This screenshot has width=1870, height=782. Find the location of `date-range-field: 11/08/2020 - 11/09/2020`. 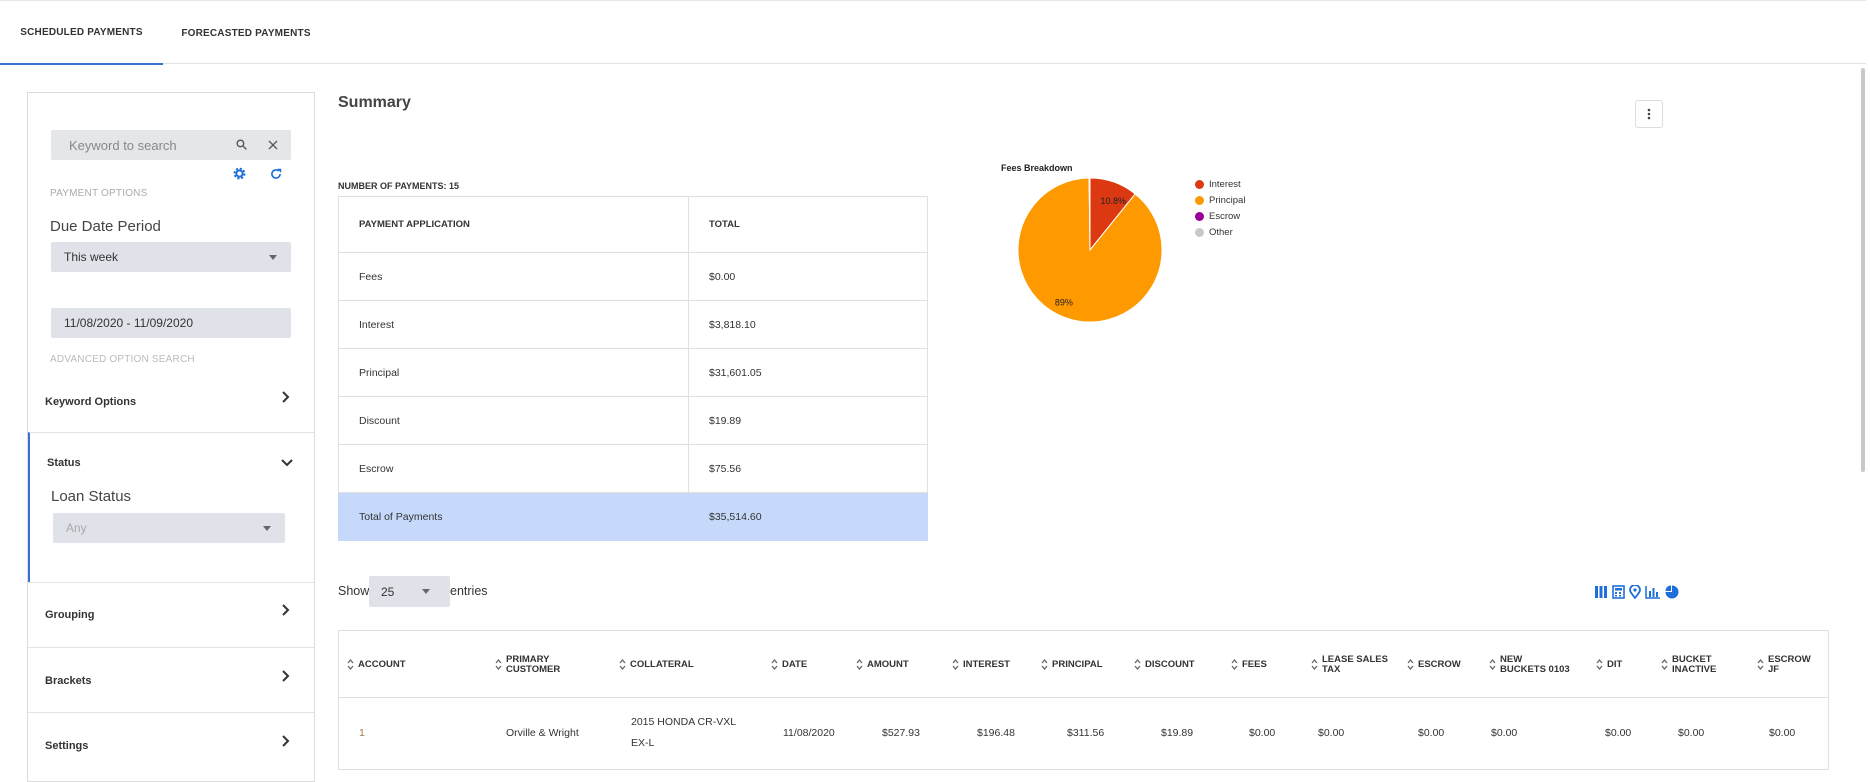

date-range-field: 11/08/2020 - 11/09/2020 is located at coordinates (171, 323).